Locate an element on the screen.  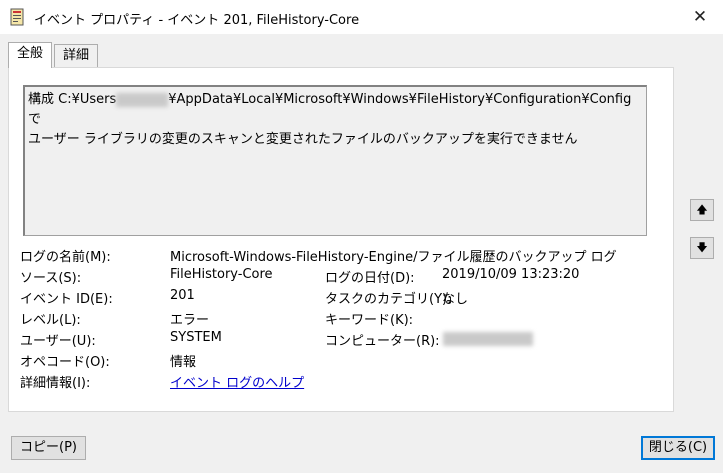
user-label: ユーザー(U): is located at coordinates (58, 341).